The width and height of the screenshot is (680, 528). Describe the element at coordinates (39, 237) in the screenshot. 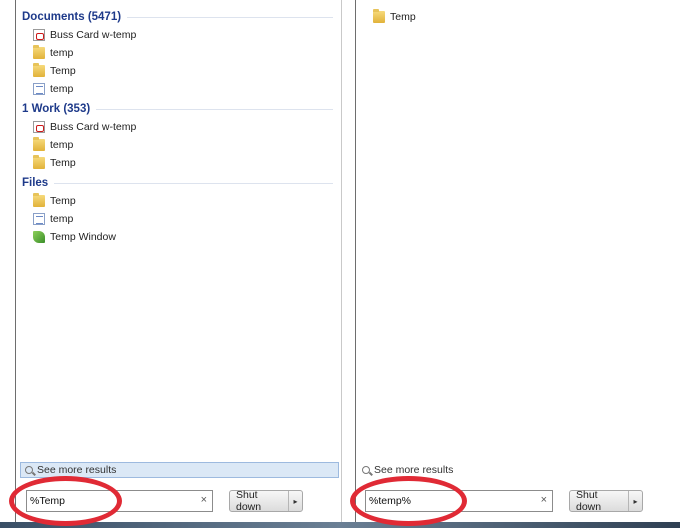

I see `leaf-file-icon` at that location.